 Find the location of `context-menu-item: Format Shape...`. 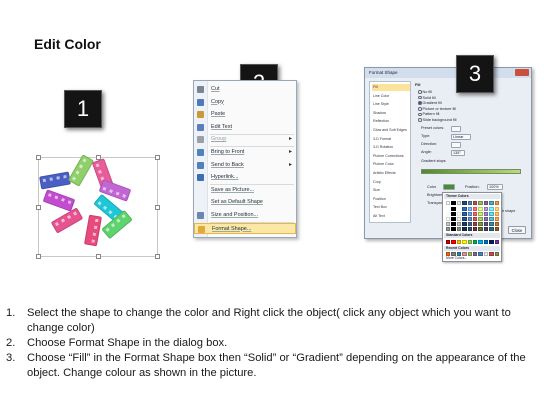

context-menu-item: Format Shape... is located at coordinates (245, 228).